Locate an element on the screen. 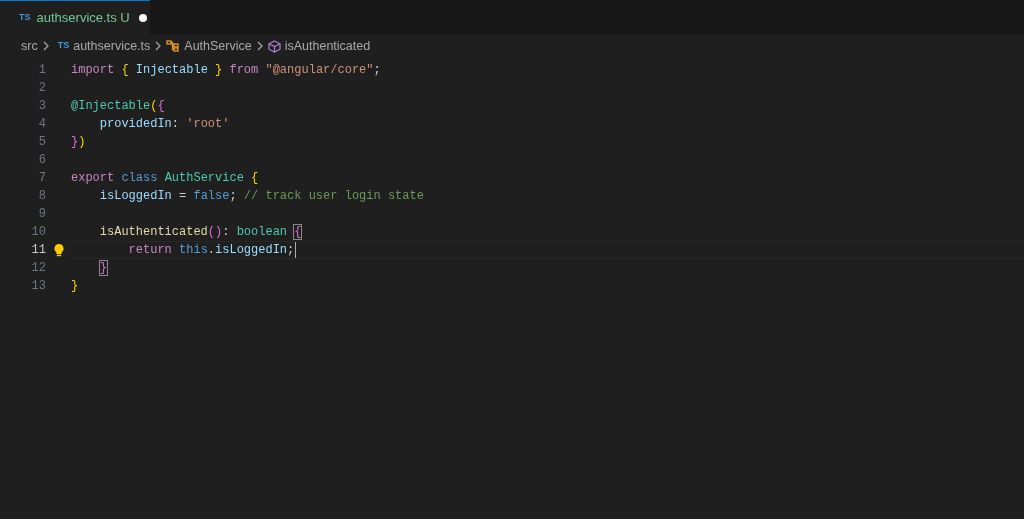  breadcrumb-item: isAuthenticated is located at coordinates (327, 46).